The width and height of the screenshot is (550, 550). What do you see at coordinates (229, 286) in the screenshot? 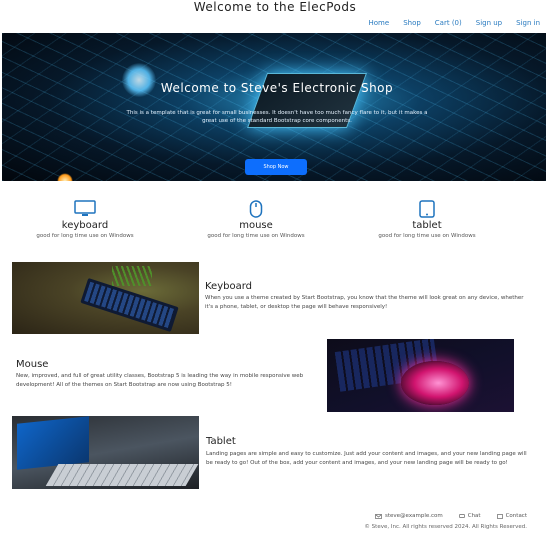
I see `section-title-keyboard: Keyboard` at bounding box center [229, 286].